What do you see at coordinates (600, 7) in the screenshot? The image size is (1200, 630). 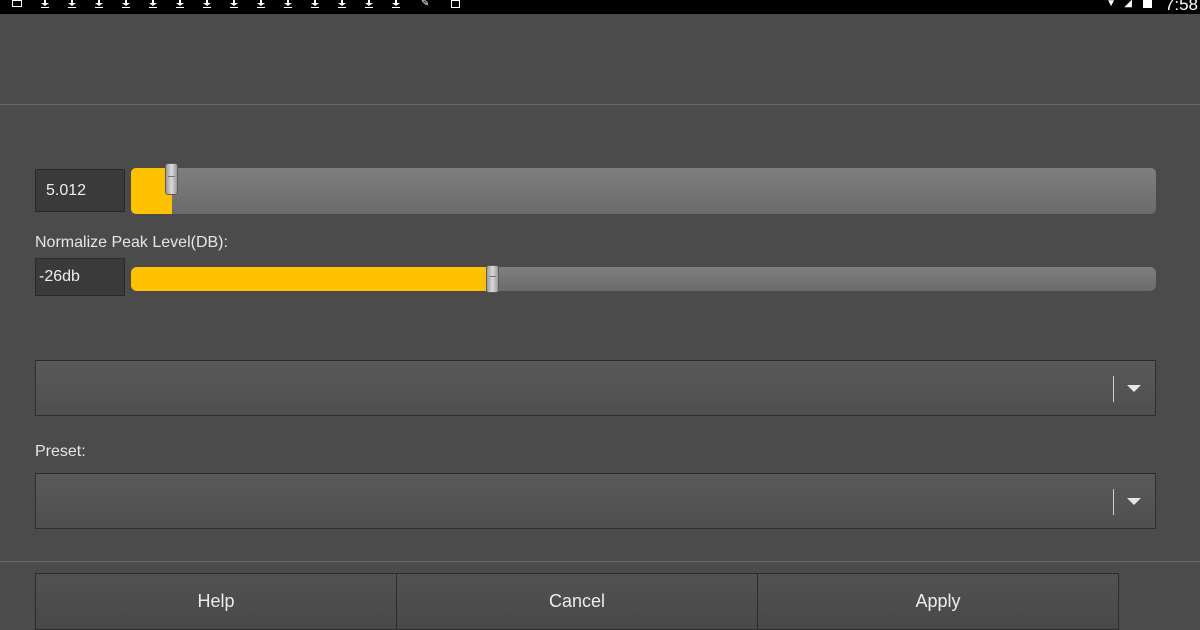 I see `status-bar: ✎ ▼ ◢ 7:58` at bounding box center [600, 7].